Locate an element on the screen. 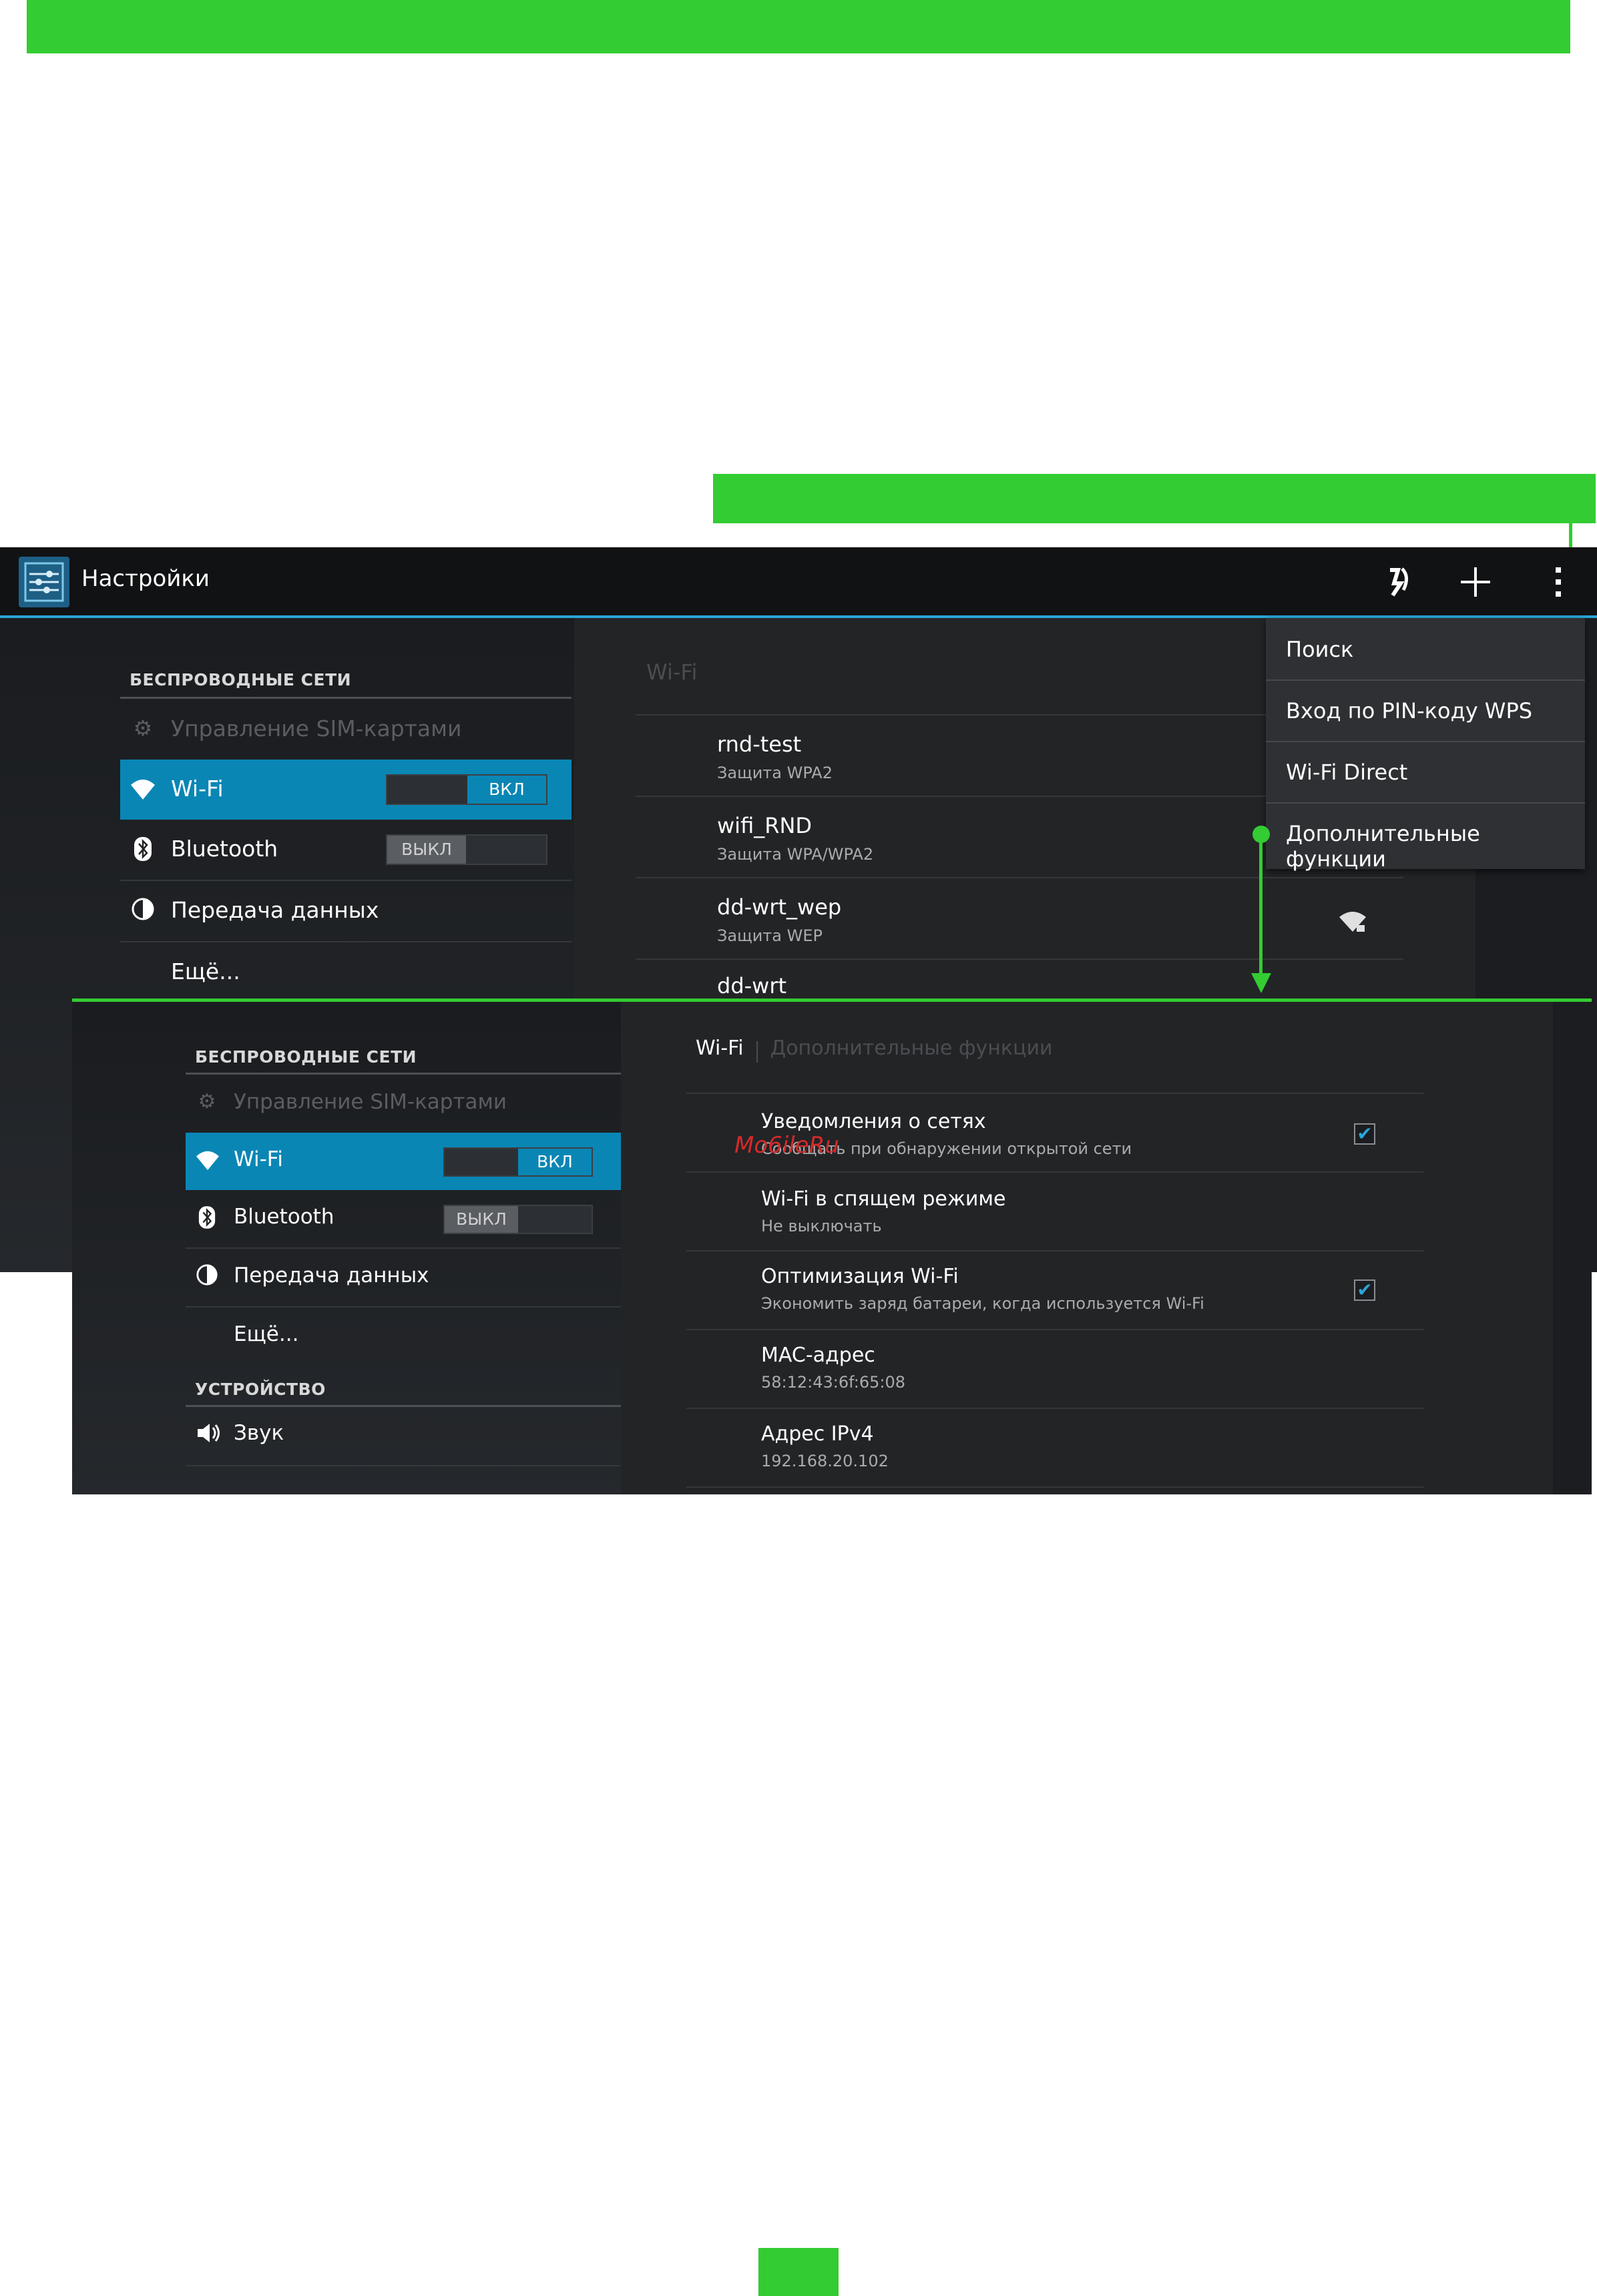 The image size is (1597, 2296). option-subtitle: 58:12:43:6f:65:08 is located at coordinates (833, 1382).